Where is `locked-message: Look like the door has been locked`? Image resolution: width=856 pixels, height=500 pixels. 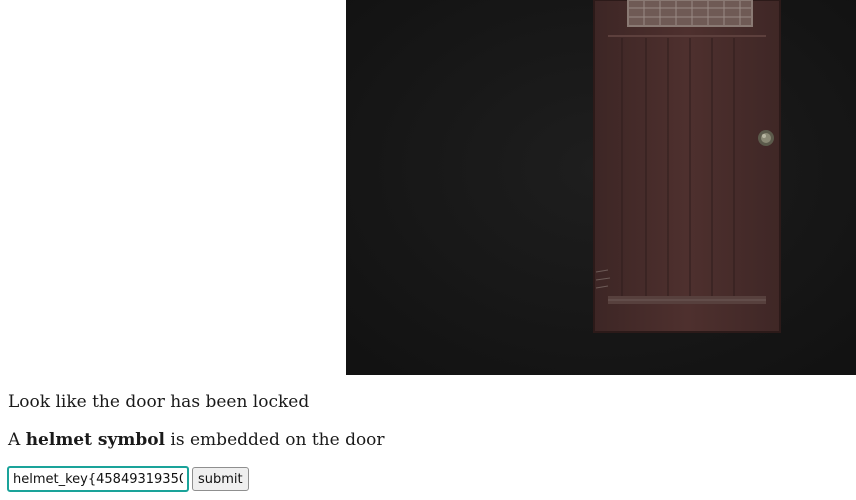
locked-message: Look like the door has been locked is located at coordinates (159, 402).